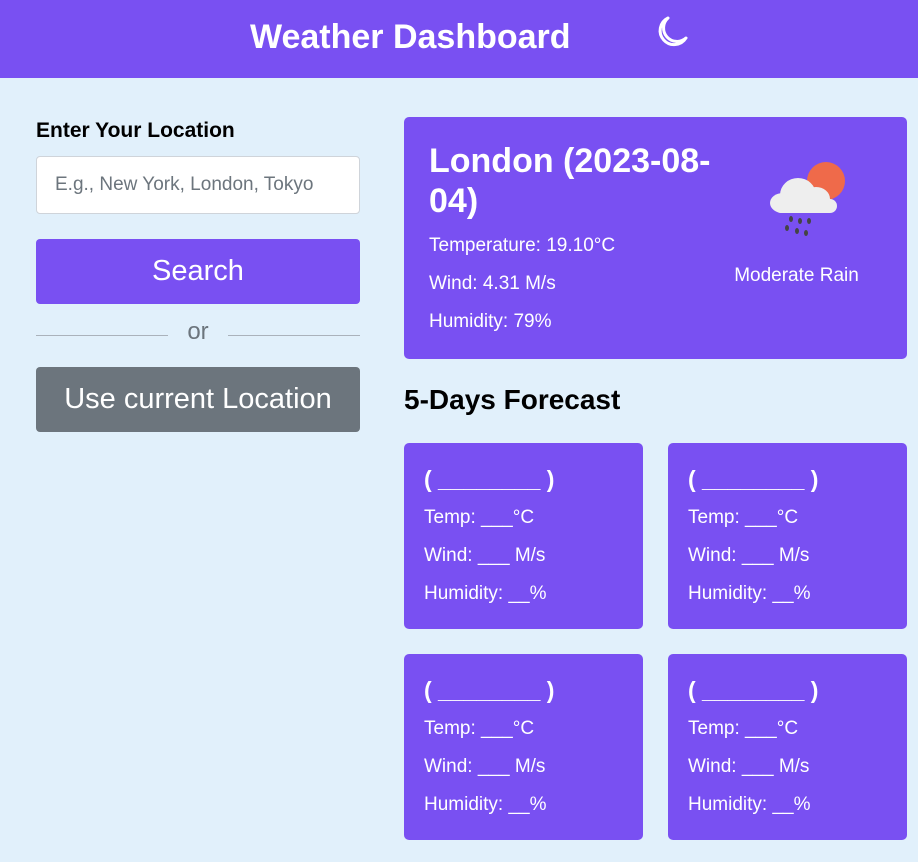 This screenshot has height=862, width=918. Describe the element at coordinates (570, 181) in the screenshot. I see `current-city-date: London (2023-08-04)` at that location.